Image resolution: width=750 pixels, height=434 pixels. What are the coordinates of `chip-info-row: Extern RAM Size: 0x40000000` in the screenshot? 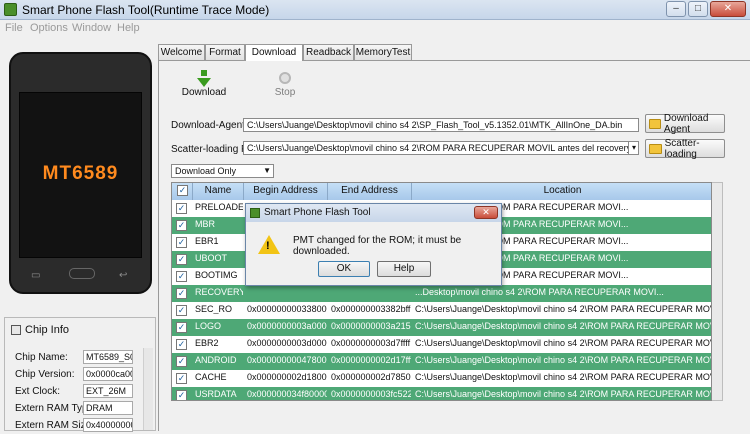 It's located at (85, 426).